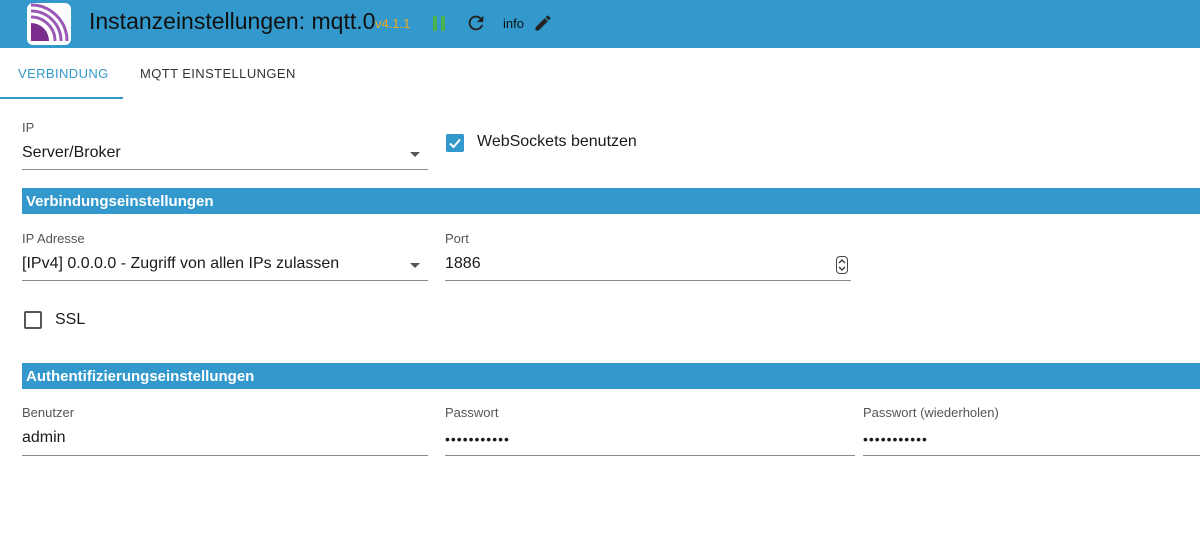 The height and width of the screenshot is (544, 1200). Describe the element at coordinates (600, 73) in the screenshot. I see `tab-bar: VERBINDUNG MQTT EINSTELLUNGEN` at that location.